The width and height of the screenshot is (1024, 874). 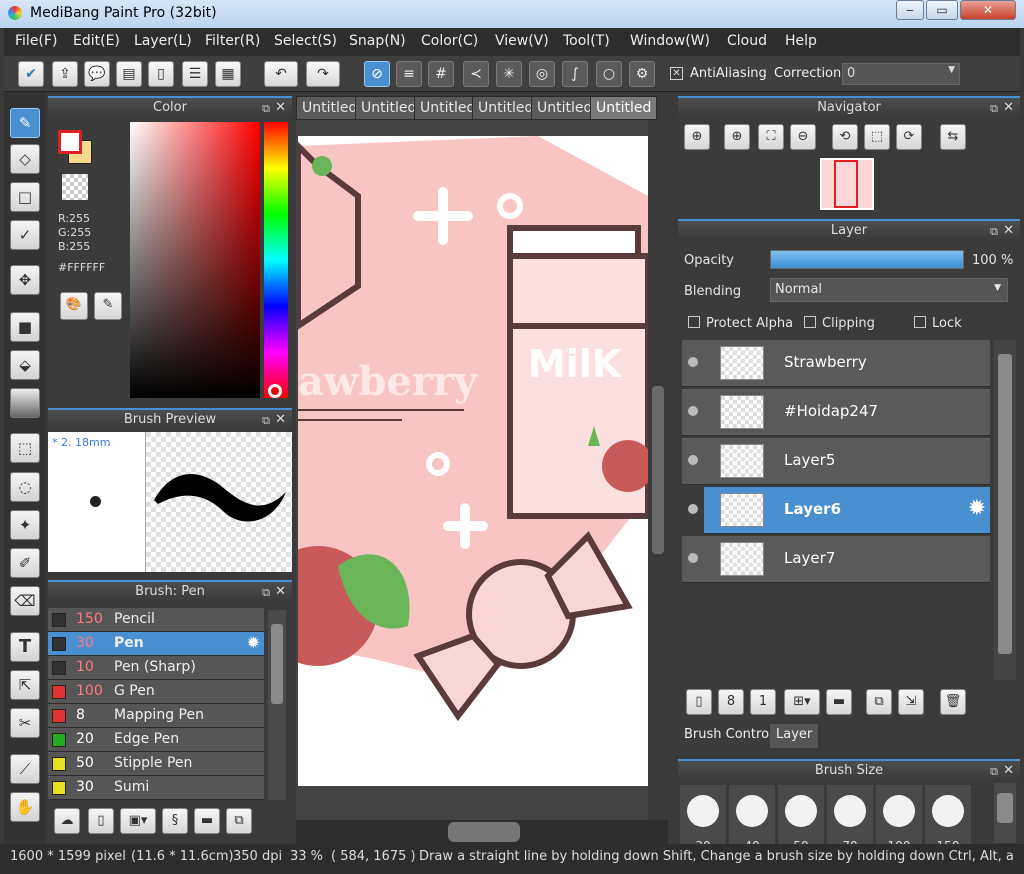 I want to click on layer-list-scrollbar, so click(x=1005, y=510).